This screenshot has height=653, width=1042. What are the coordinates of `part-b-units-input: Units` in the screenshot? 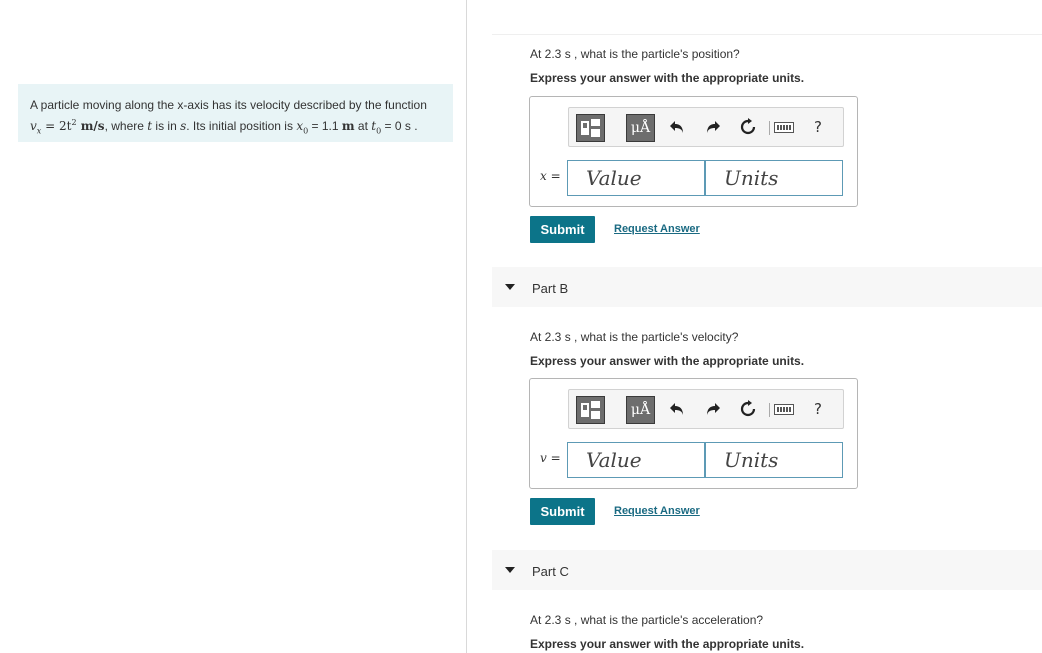 It's located at (774, 460).